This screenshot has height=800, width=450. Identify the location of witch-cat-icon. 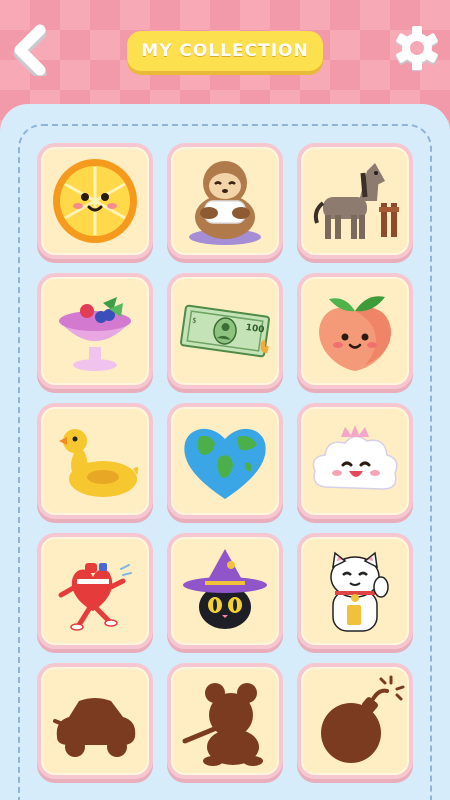
(225, 589).